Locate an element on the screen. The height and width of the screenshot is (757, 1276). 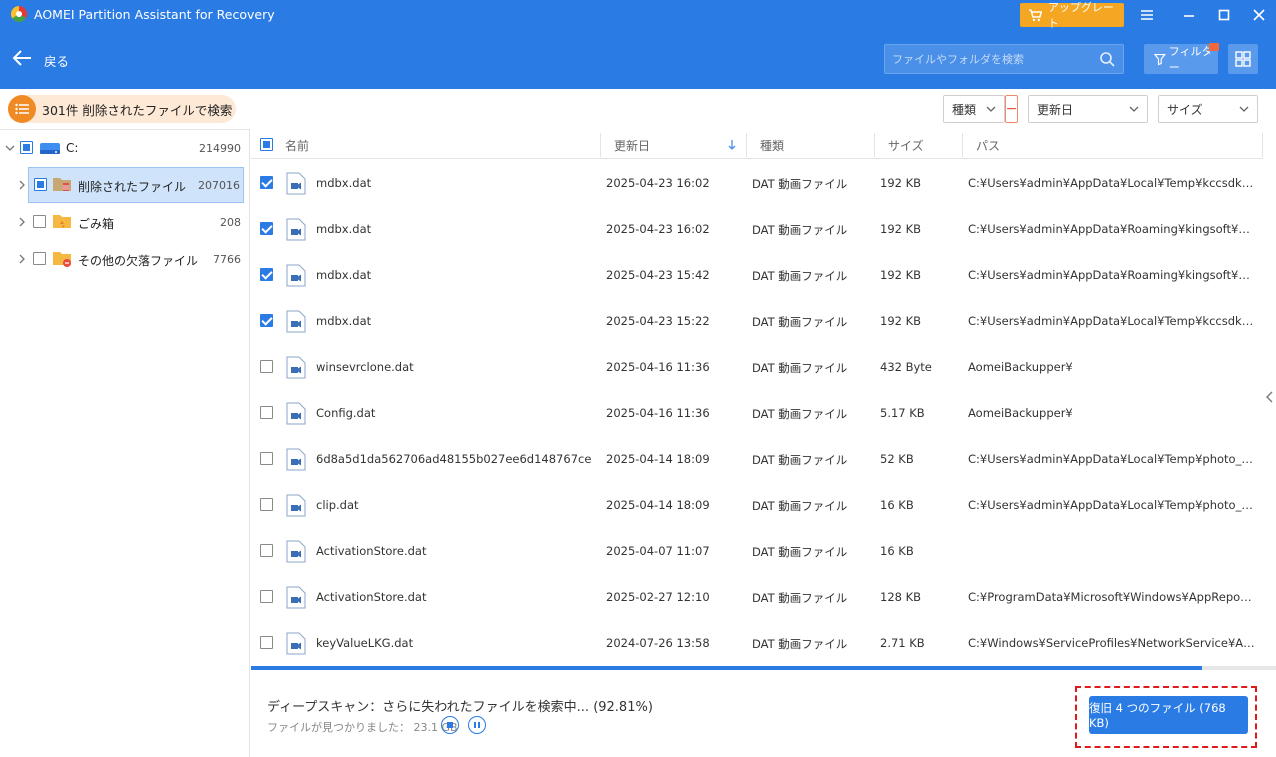
cart-icon is located at coordinates (1035, 14).